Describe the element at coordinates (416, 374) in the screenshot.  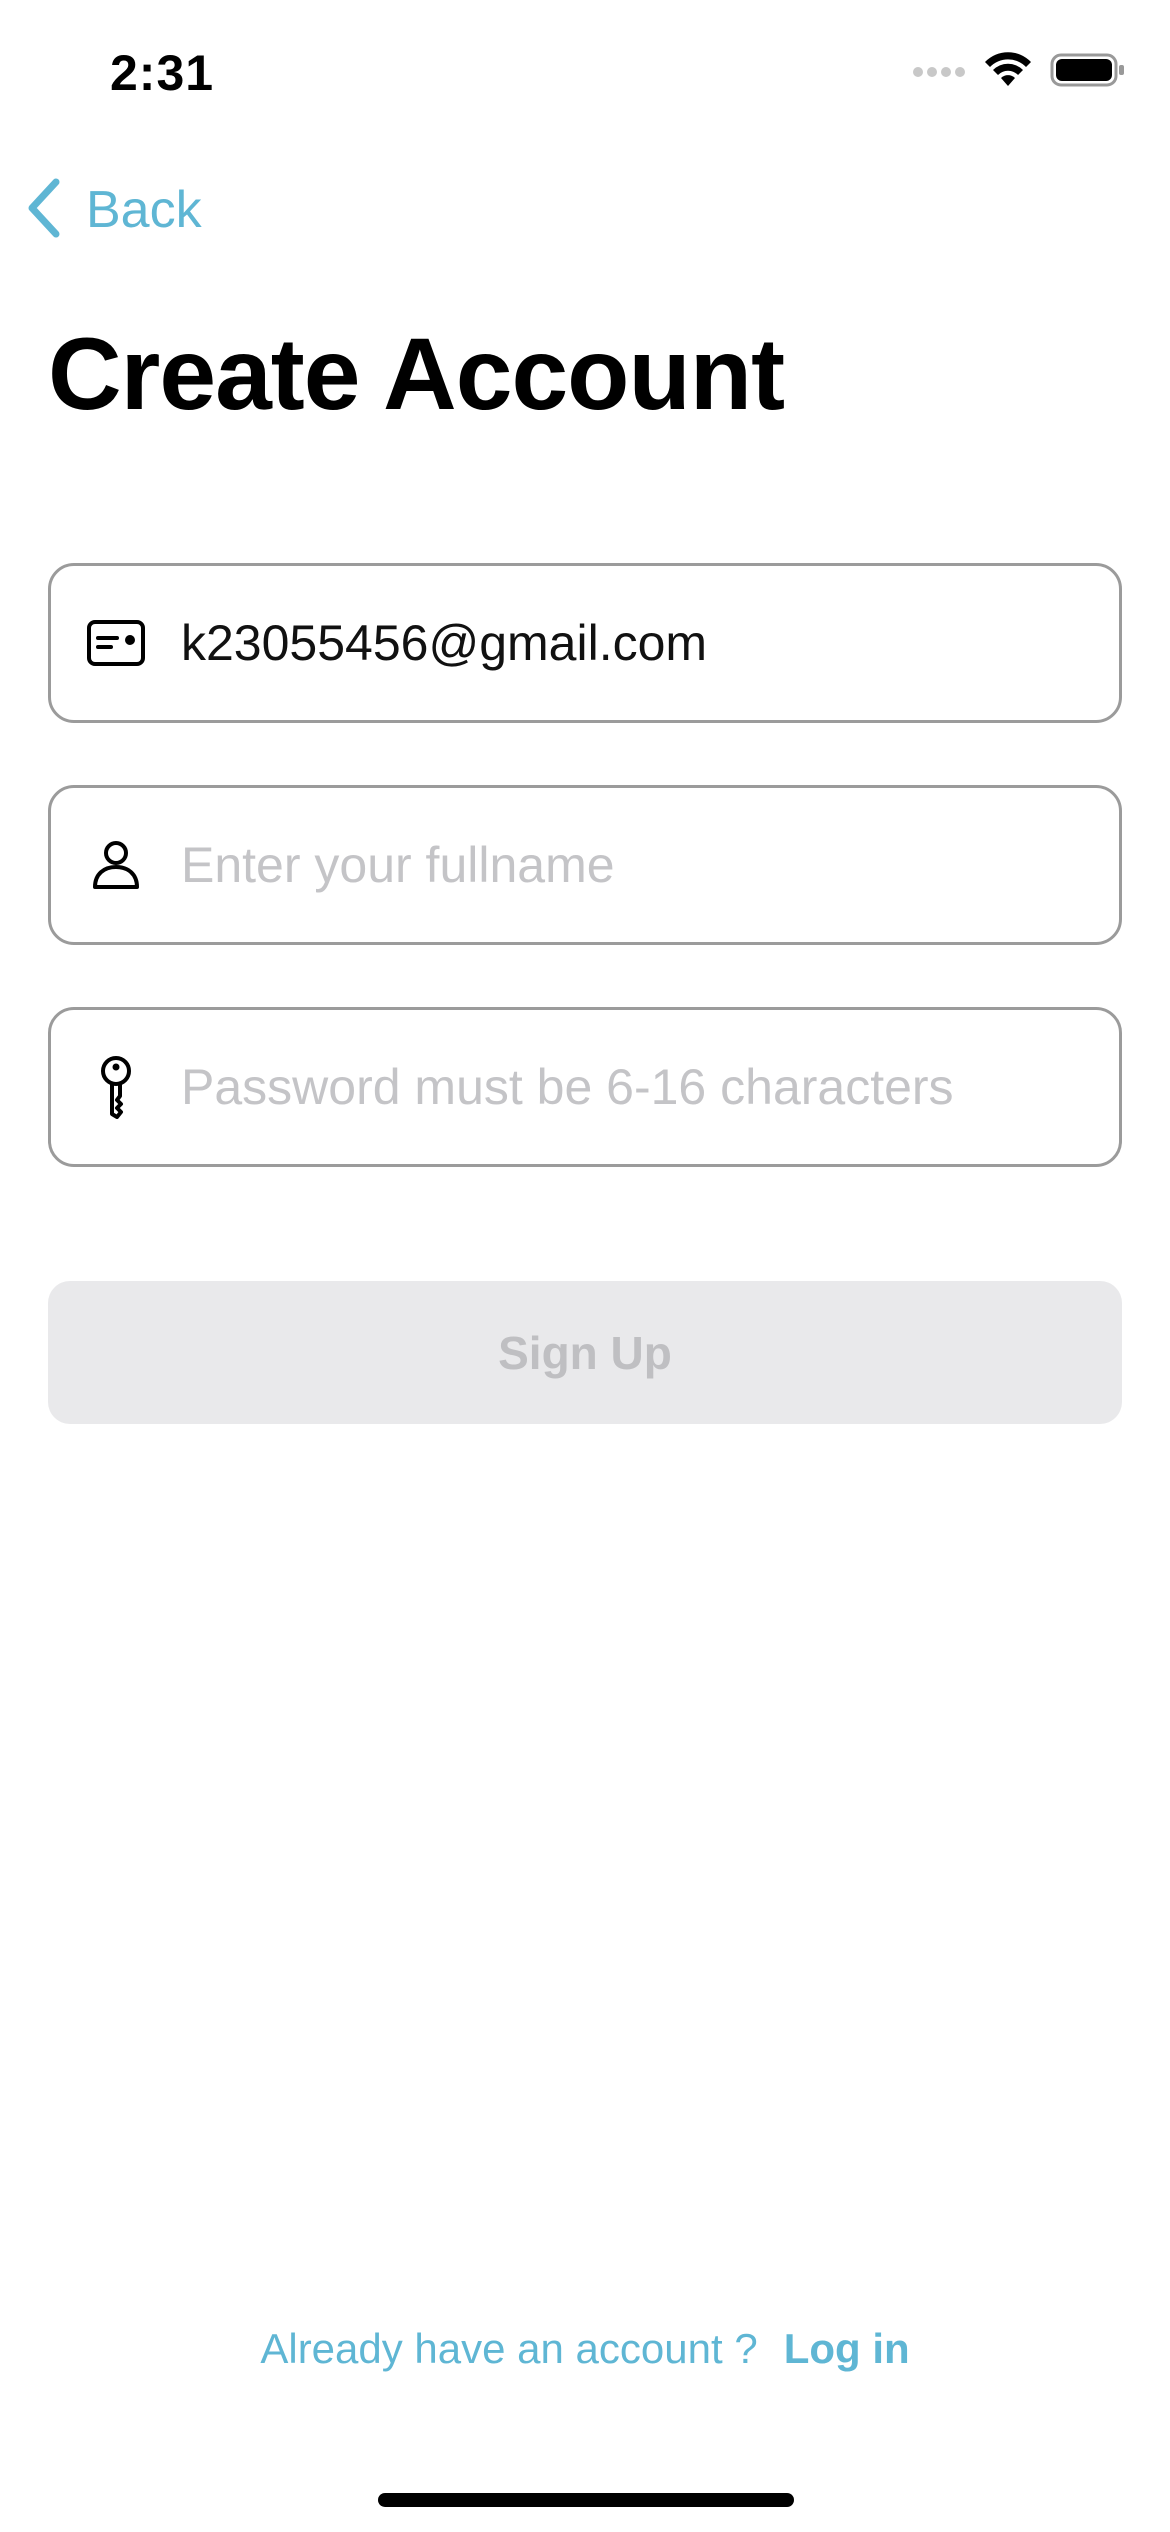
I see `page-title: Create Account` at that location.